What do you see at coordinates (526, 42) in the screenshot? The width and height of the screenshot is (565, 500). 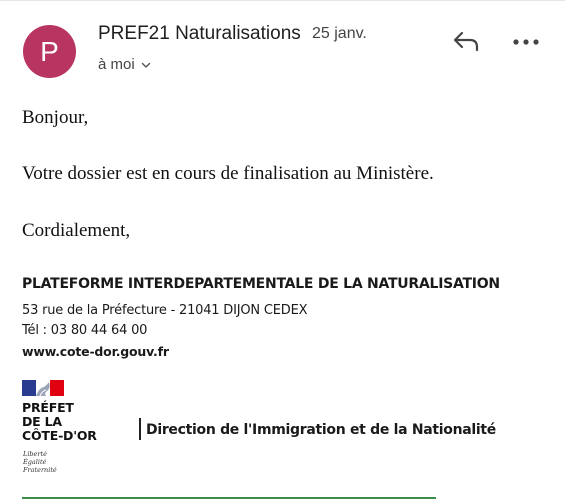 I see `more-options-icon` at bounding box center [526, 42].